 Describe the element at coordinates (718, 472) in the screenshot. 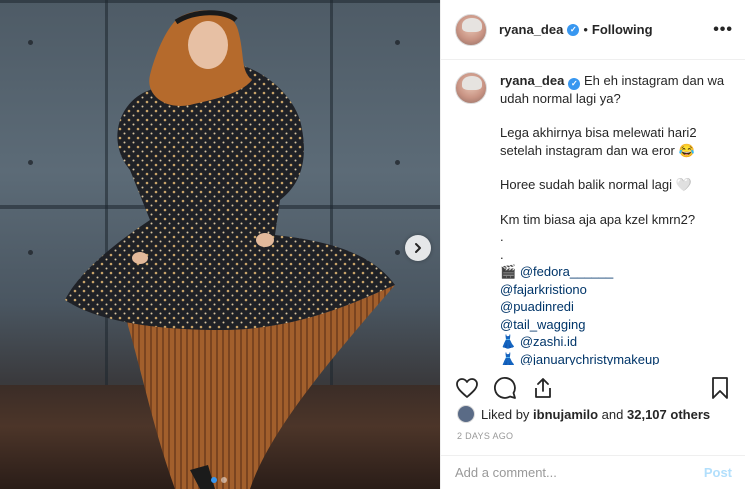

I see `post-comment-button: Post` at that location.